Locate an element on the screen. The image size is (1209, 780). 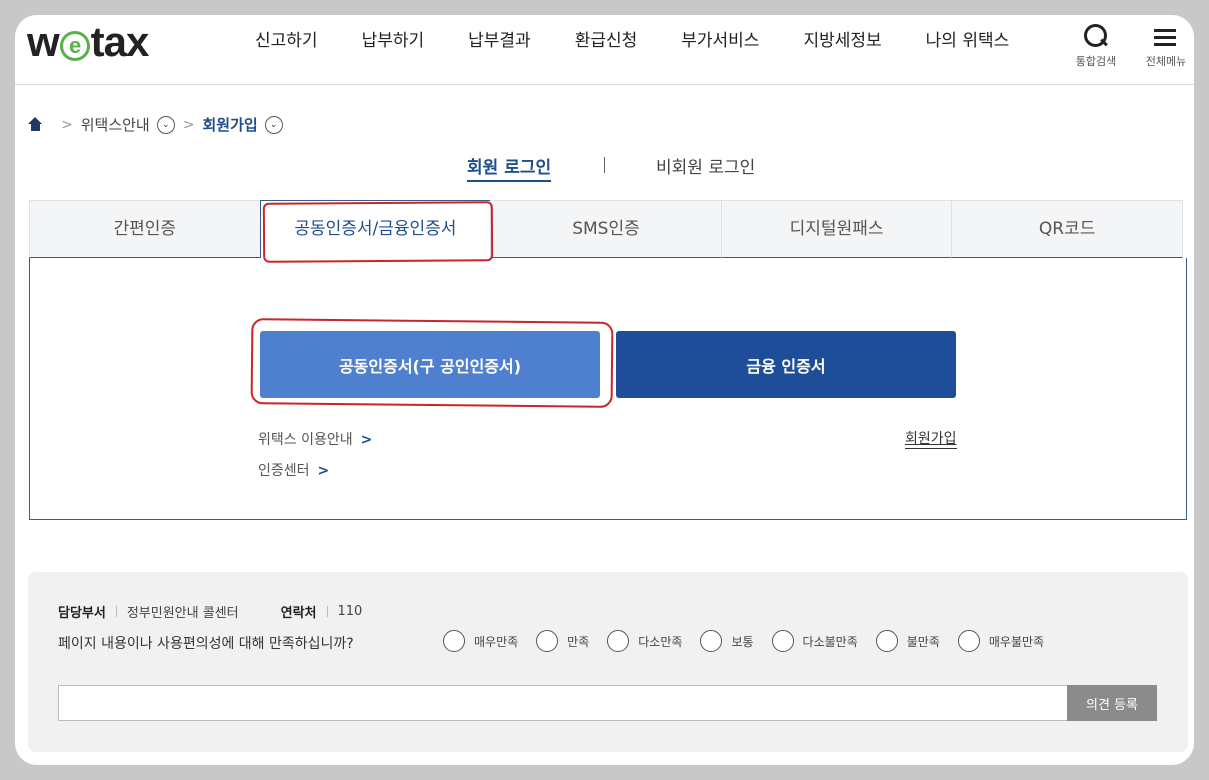
survey-option-satisfied: 만족 is located at coordinates (562, 641).